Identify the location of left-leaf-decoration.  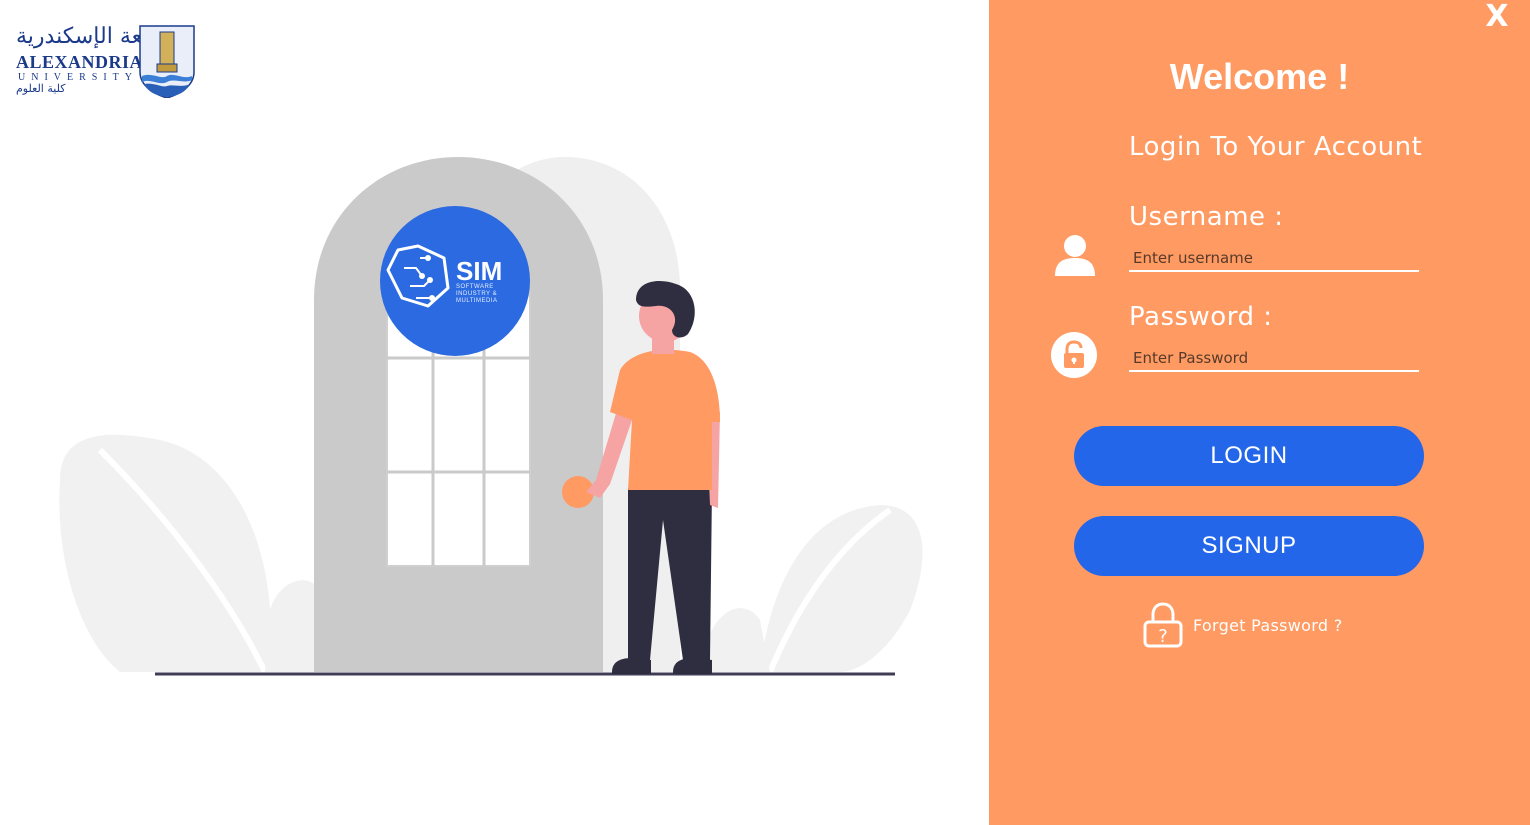
(189, 554).